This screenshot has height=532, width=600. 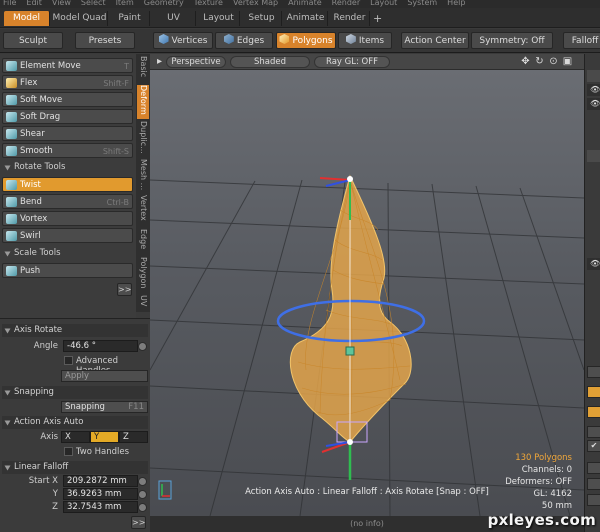 I want to click on start-y-input: 36.9263 mm, so click(x=100, y=494).